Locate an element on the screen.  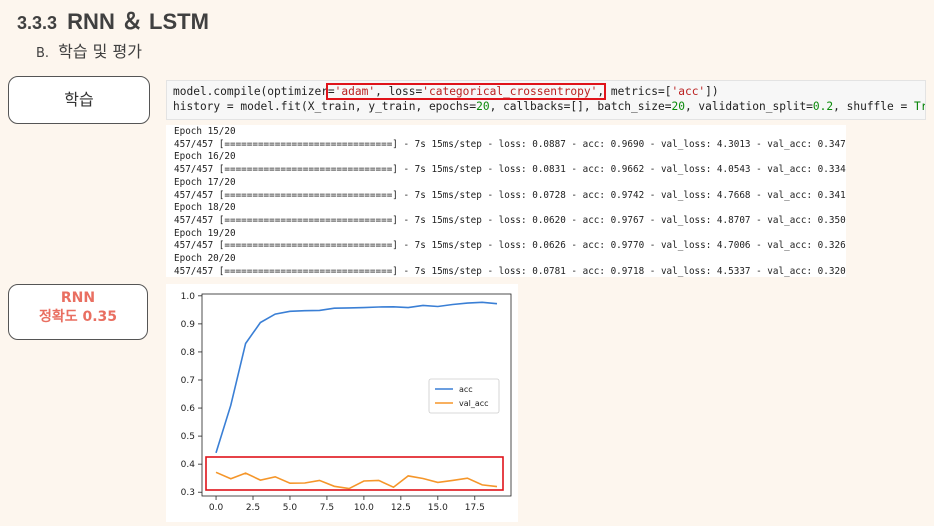
log-line: Epoch 15/20 is located at coordinates (205, 131).